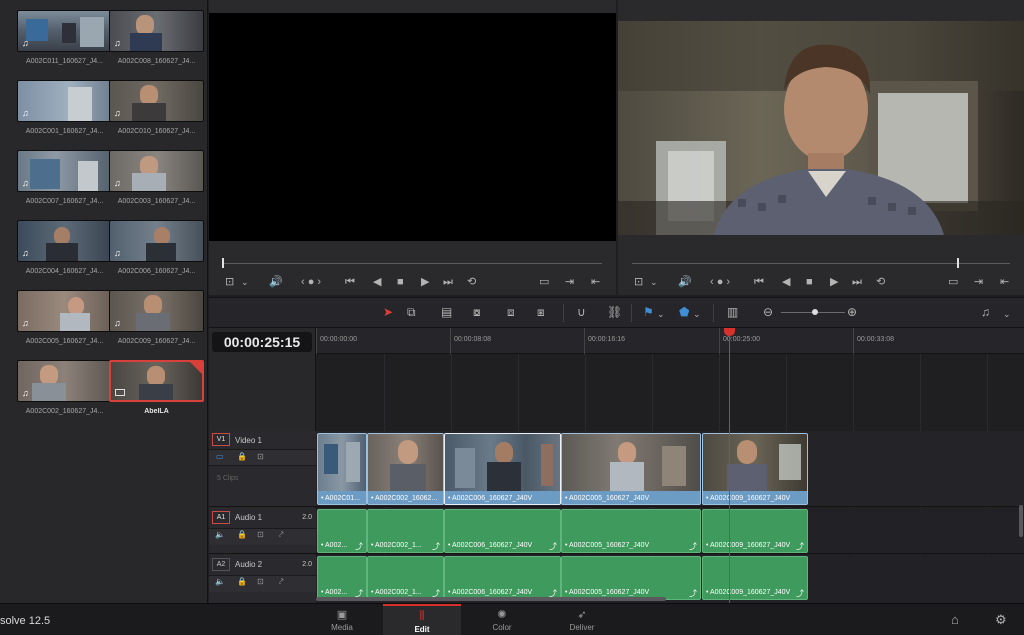  What do you see at coordinates (631, 531) in the screenshot?
I see `timeline-audio1-clip-3: • A002C005_160627_J40V ⤴` at bounding box center [631, 531].